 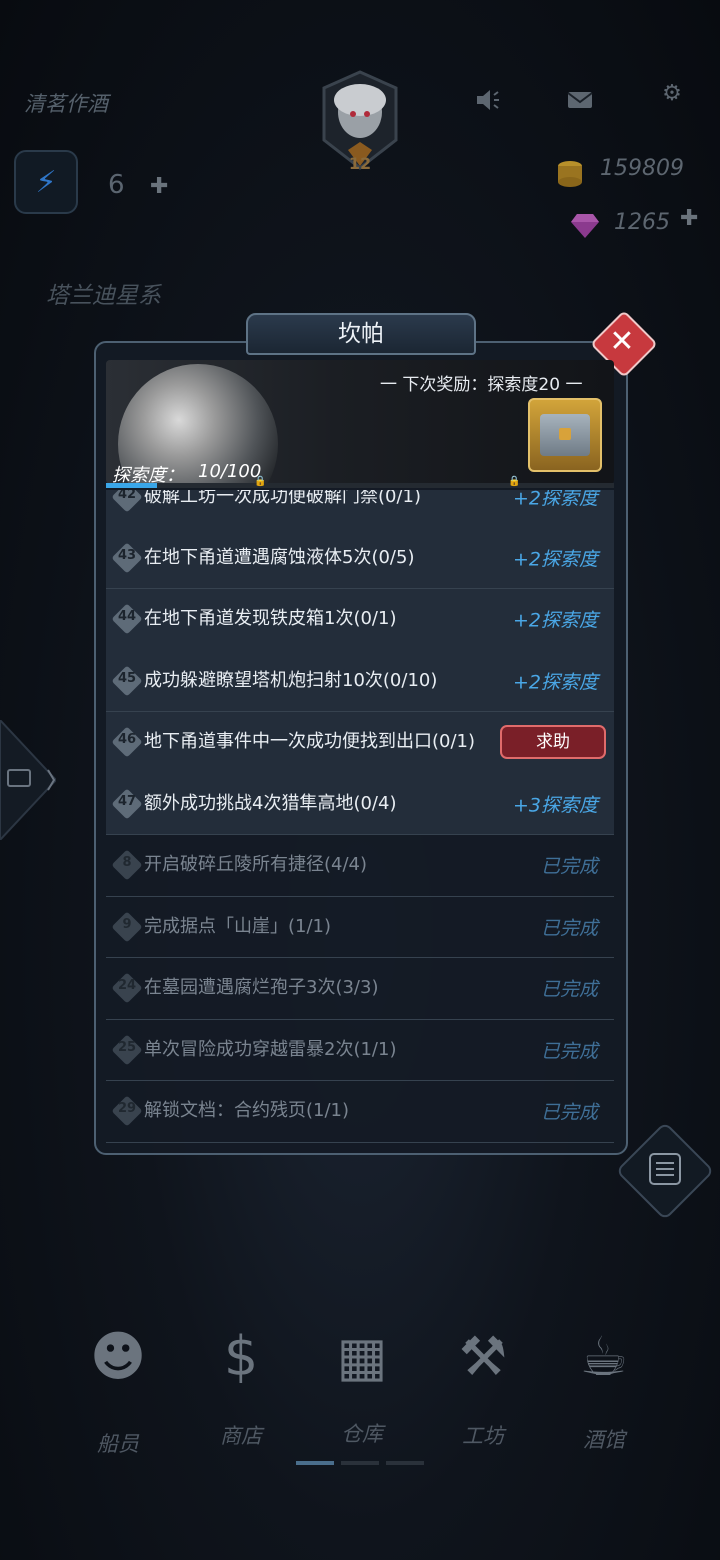 I want to click on nav-item-crew: ☻ 船员, so click(x=118, y=1390).